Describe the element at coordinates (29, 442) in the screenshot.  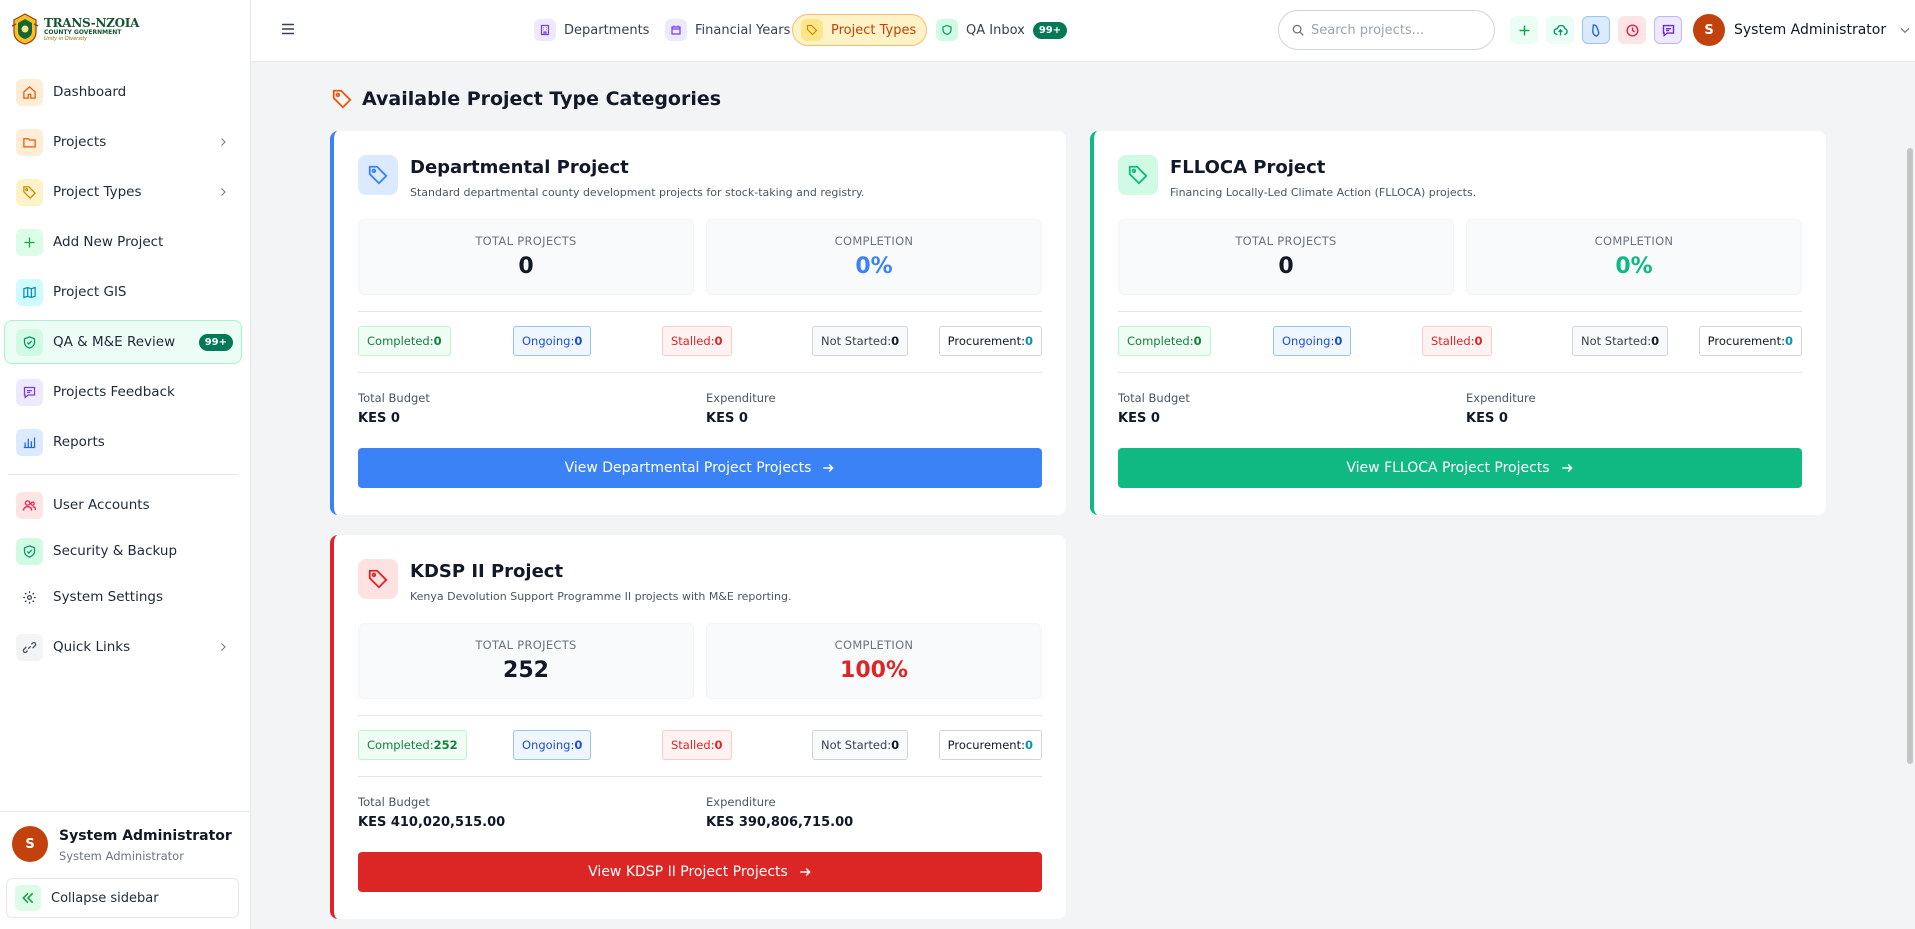
I see `bar-chart-icon` at that location.